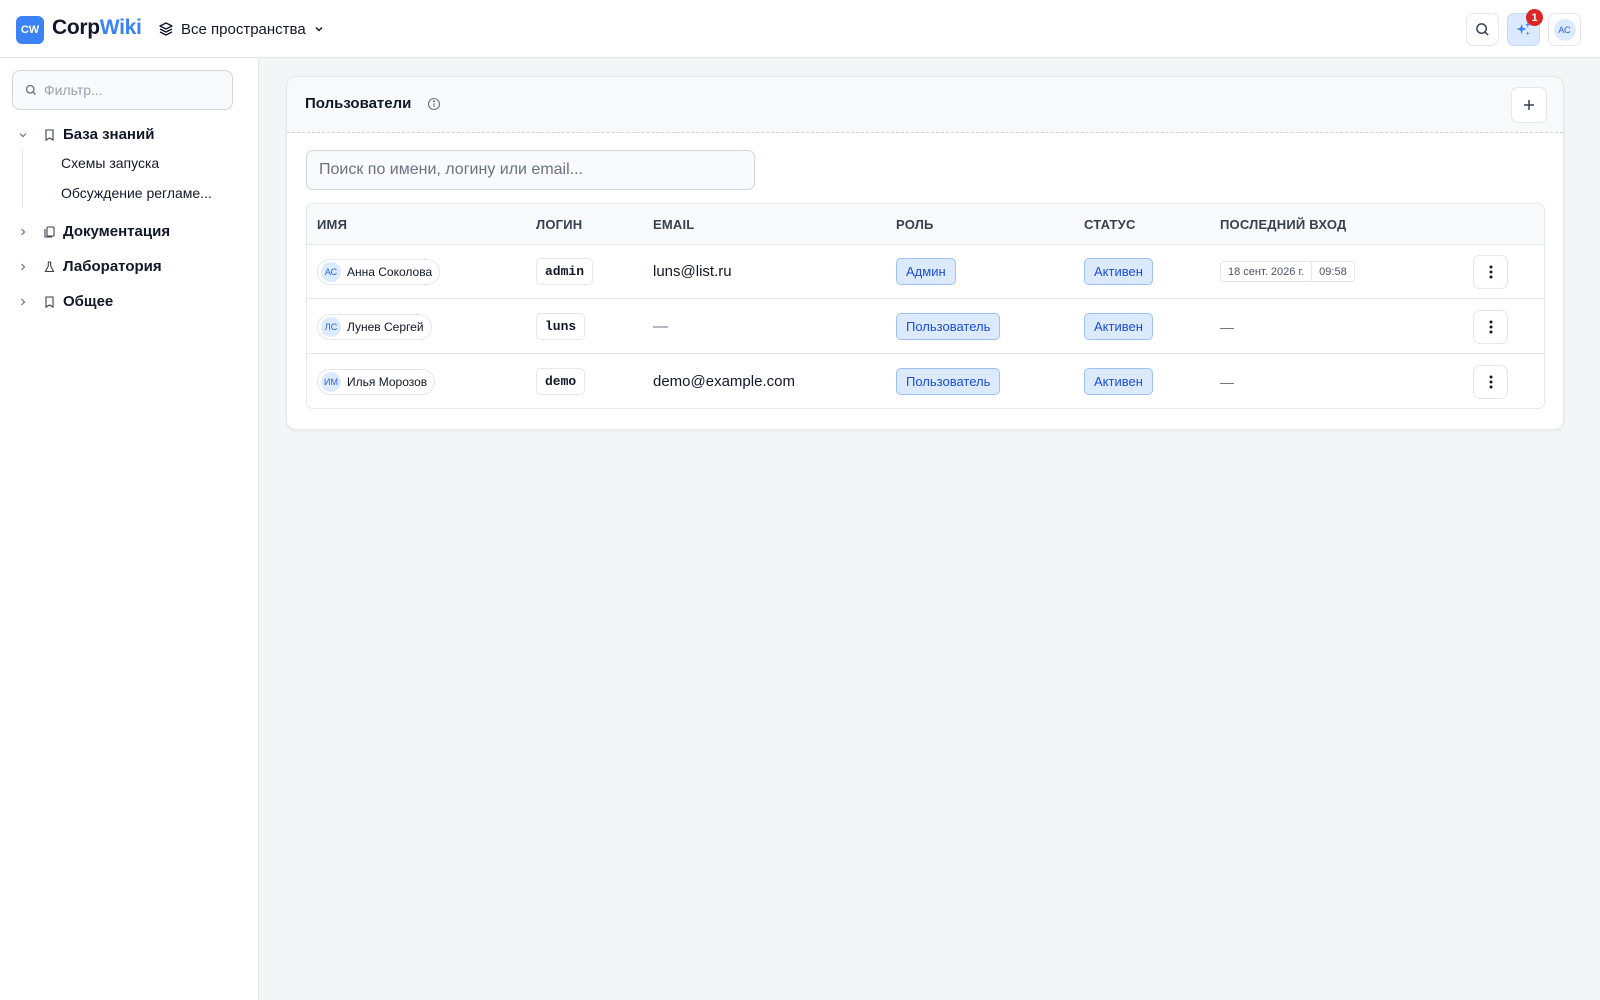 The width and height of the screenshot is (1600, 1000). I want to click on add-user-button, so click(1529, 105).